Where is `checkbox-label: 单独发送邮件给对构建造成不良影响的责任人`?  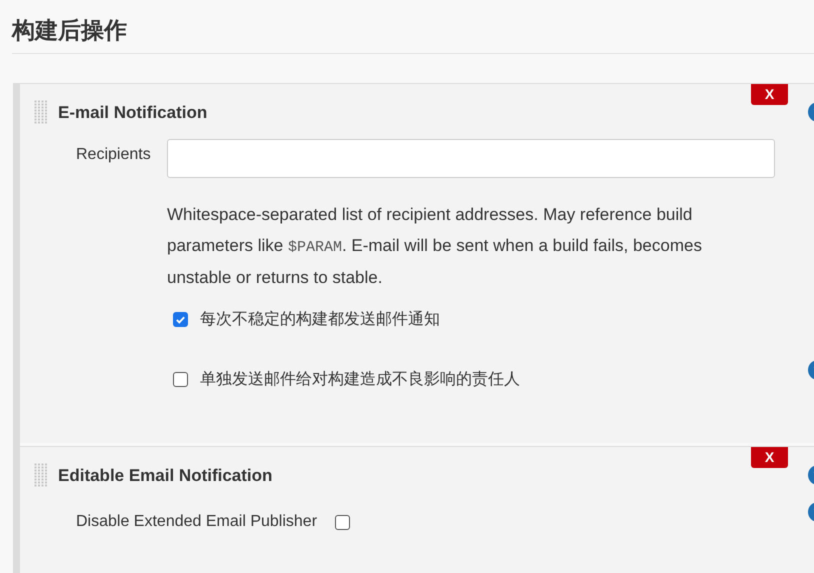
checkbox-label: 单独发送邮件给对构建造成不良影响的责任人 is located at coordinates (360, 380).